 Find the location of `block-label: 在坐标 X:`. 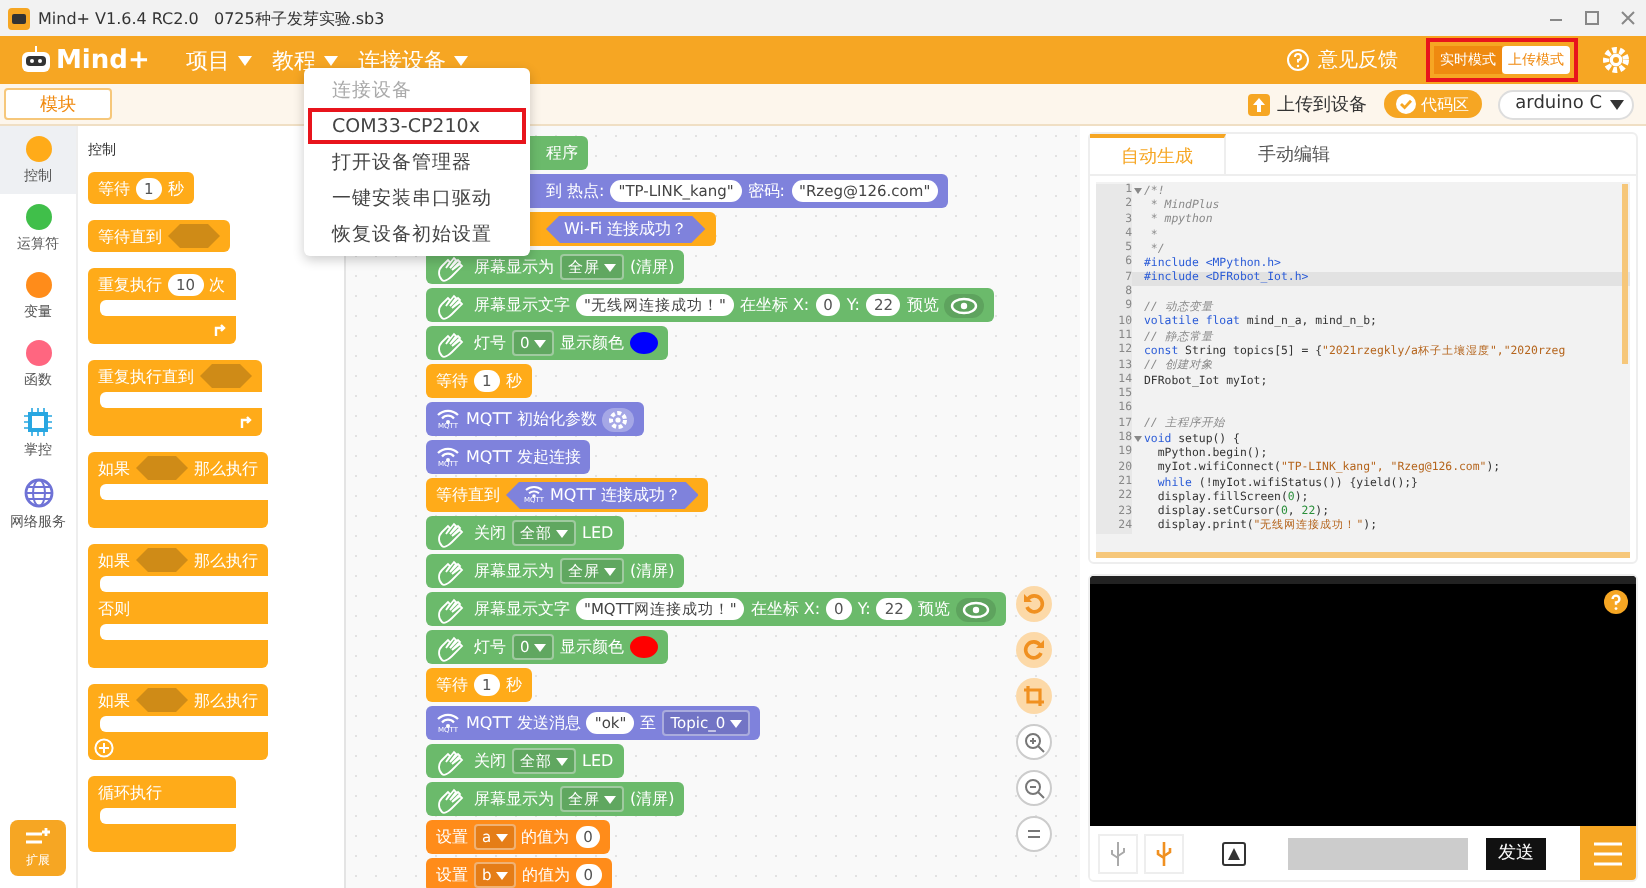

block-label: 在坐标 X: is located at coordinates (785, 609).